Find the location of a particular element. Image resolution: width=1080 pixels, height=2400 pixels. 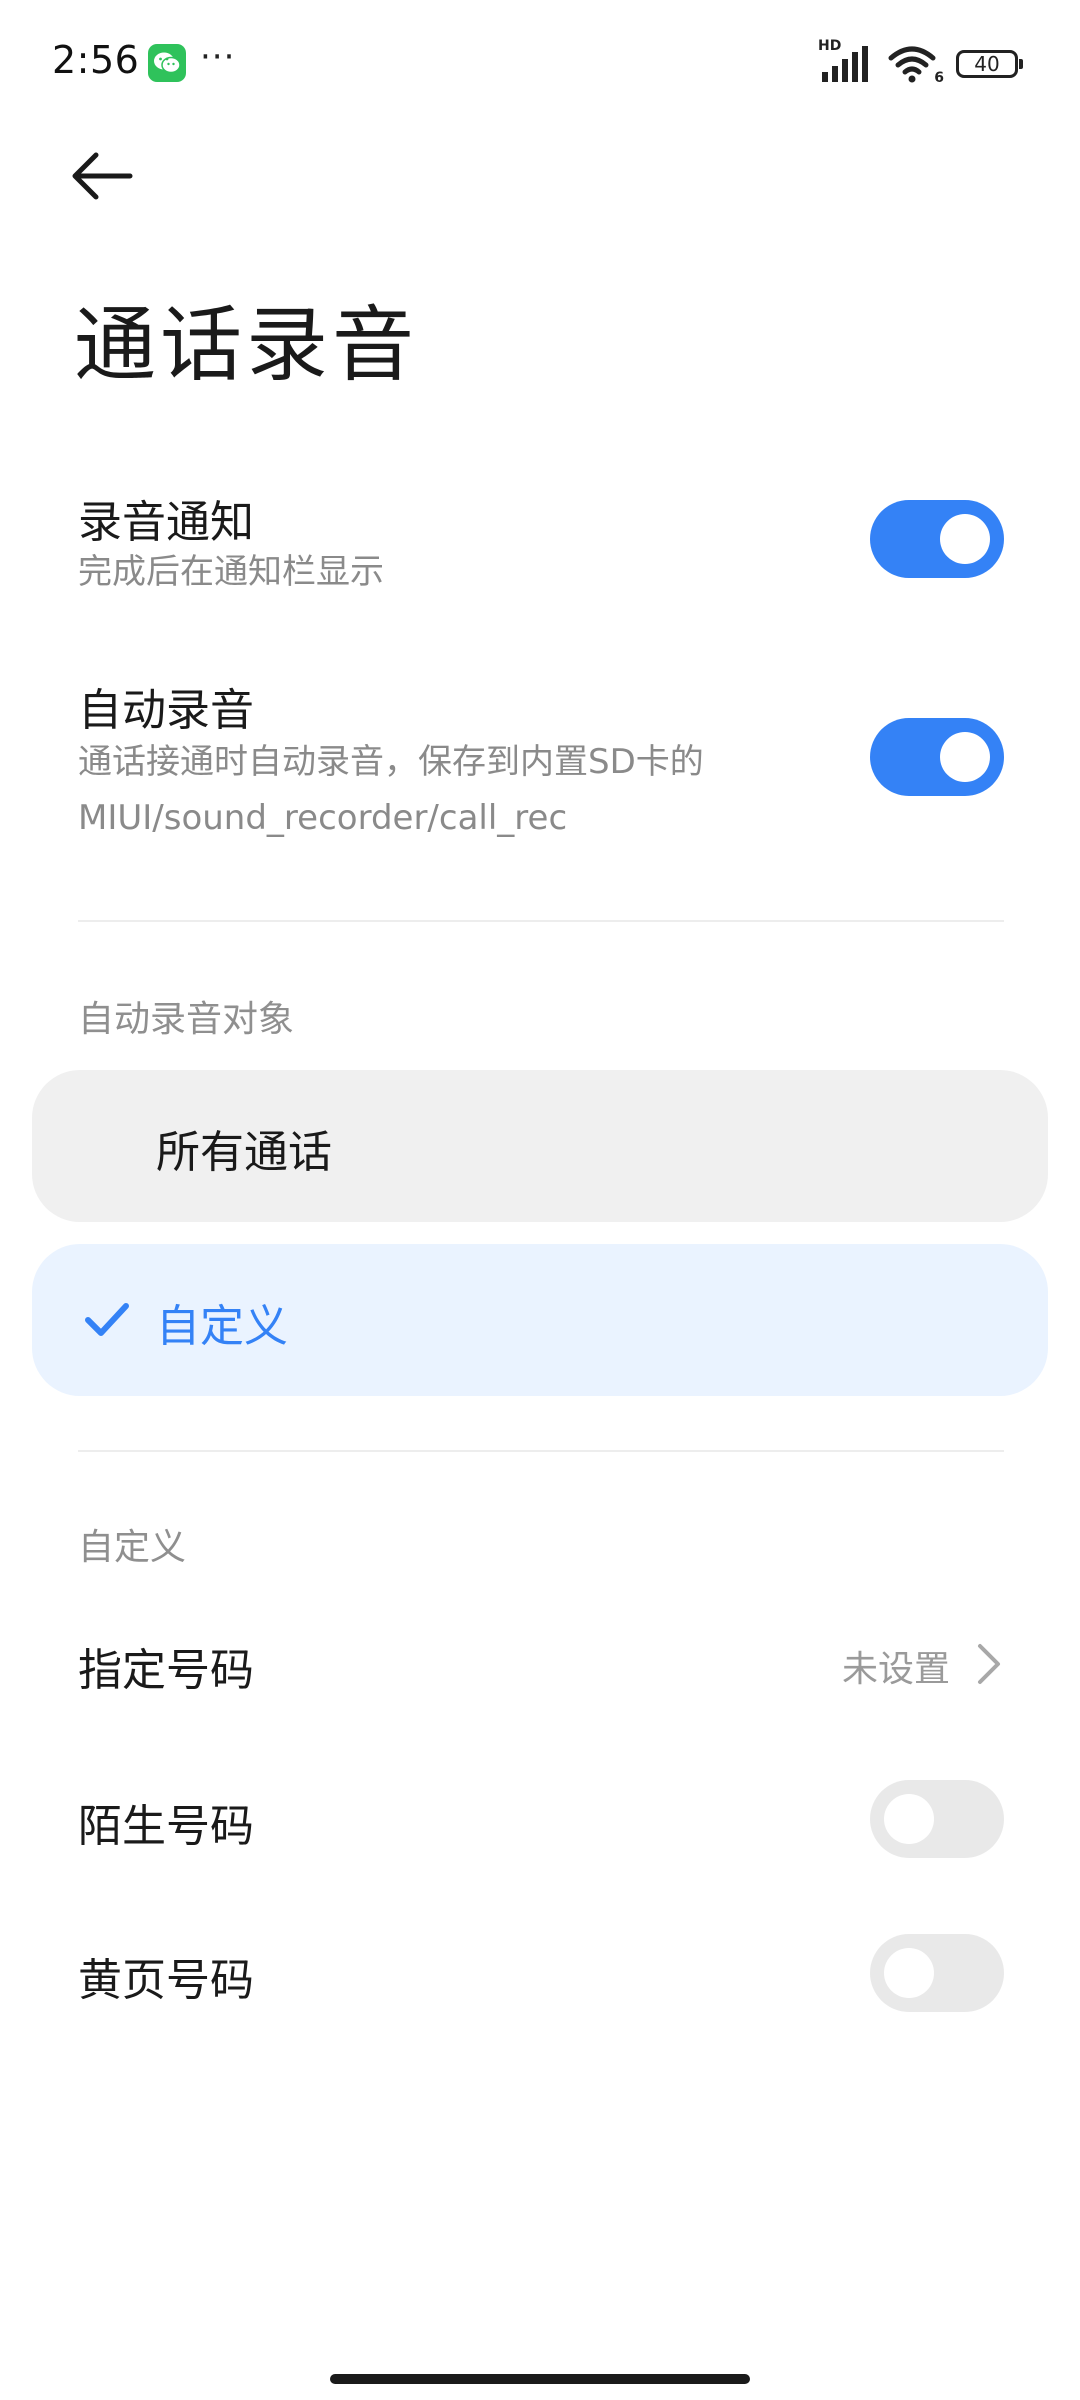

status-time: 2:56 is located at coordinates (96, 60).